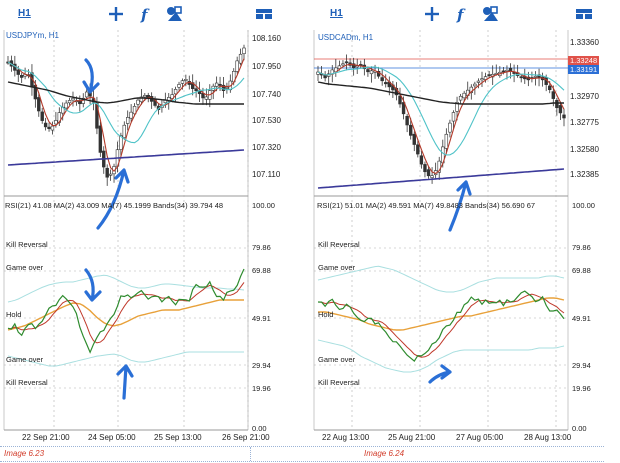 This screenshot has height=463, width=620. What do you see at coordinates (384, 453) in the screenshot?
I see `figure-caption: Image 6.24` at bounding box center [384, 453].